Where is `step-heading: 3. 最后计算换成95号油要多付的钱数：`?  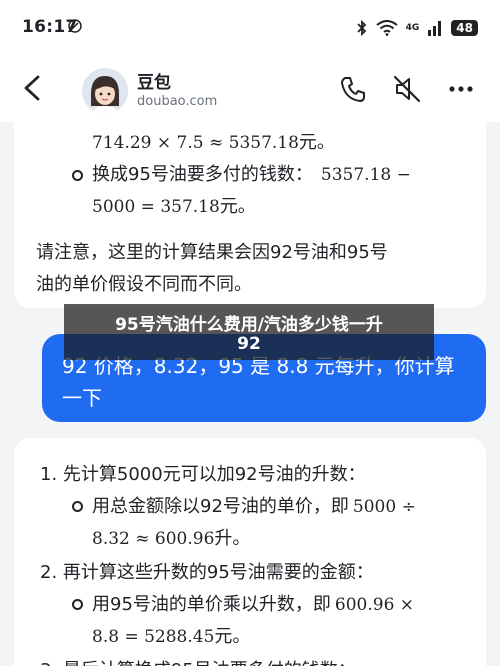 step-heading: 3. 最后计算换成95号油要多付的钱数： is located at coordinates (198, 661).